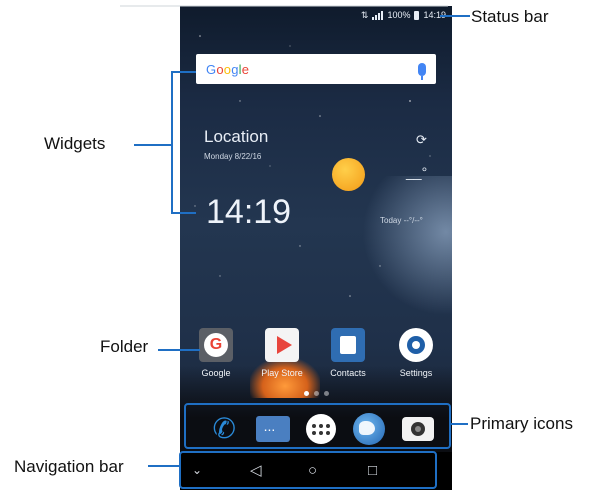 Image resolution: width=613 pixels, height=490 pixels. I want to click on navigation-bar: ⌄ ◁ ○ □, so click(316, 471).